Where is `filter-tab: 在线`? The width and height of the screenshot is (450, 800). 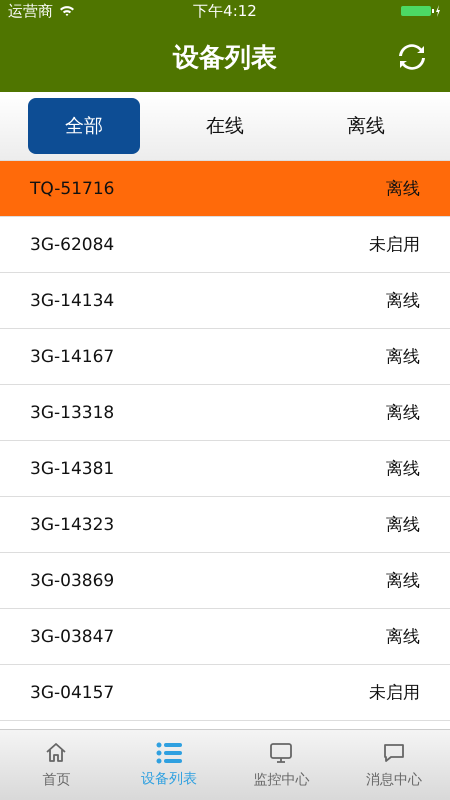
filter-tab: 在线 is located at coordinates (225, 126).